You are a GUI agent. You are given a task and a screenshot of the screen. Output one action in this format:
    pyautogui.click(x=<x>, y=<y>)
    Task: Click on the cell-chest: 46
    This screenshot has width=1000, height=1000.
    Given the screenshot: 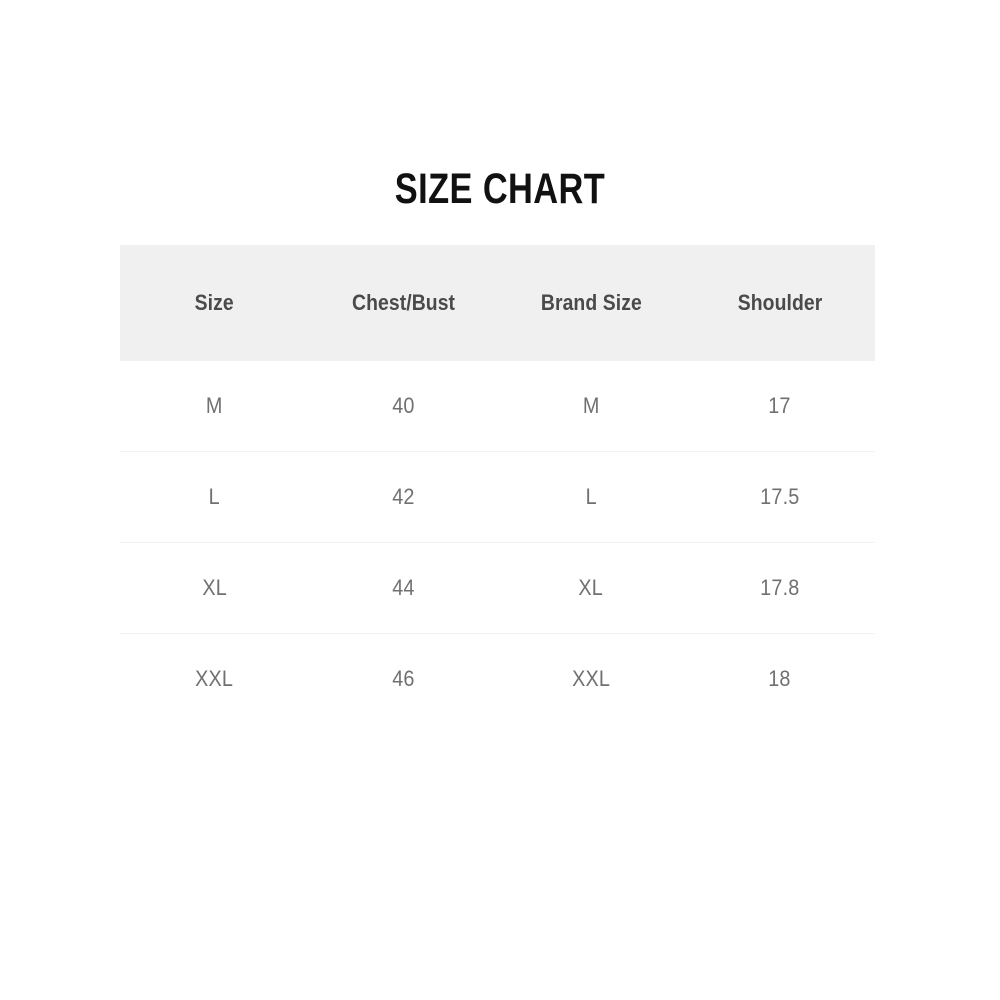 What is the action you would take?
    pyautogui.click(x=403, y=678)
    